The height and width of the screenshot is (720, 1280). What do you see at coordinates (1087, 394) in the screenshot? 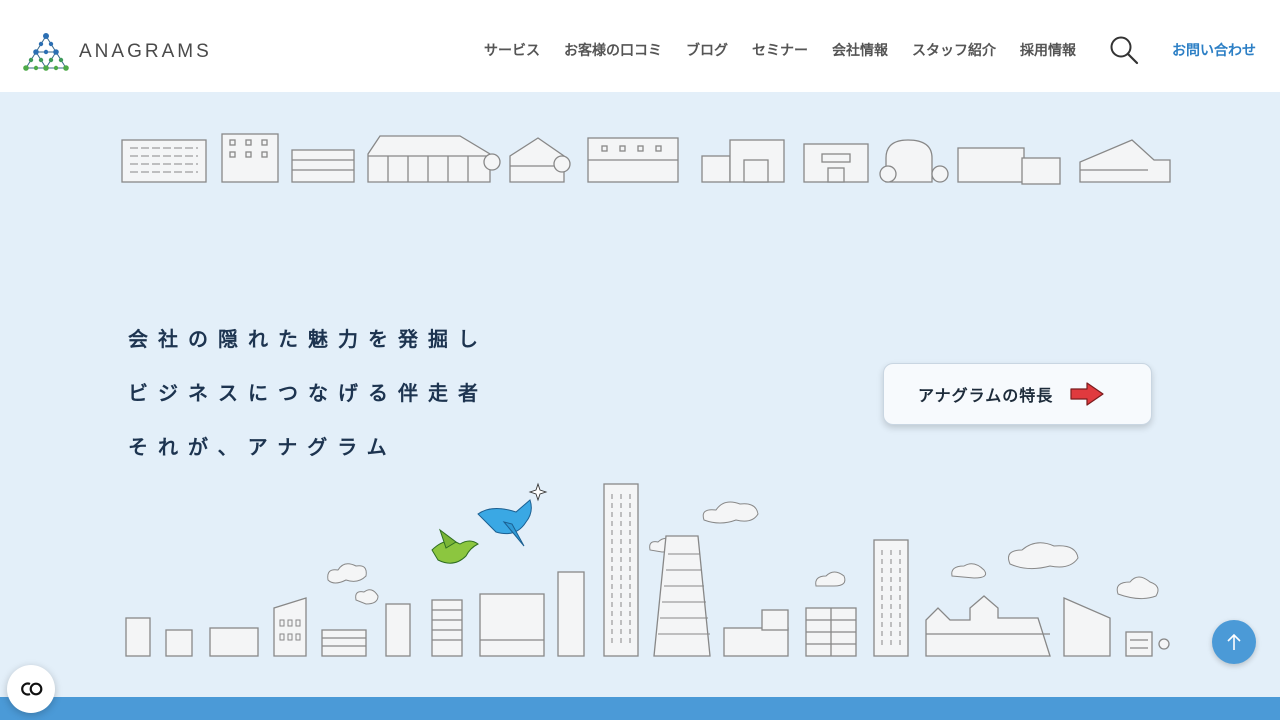
I see `red-arrow-icon` at bounding box center [1087, 394].